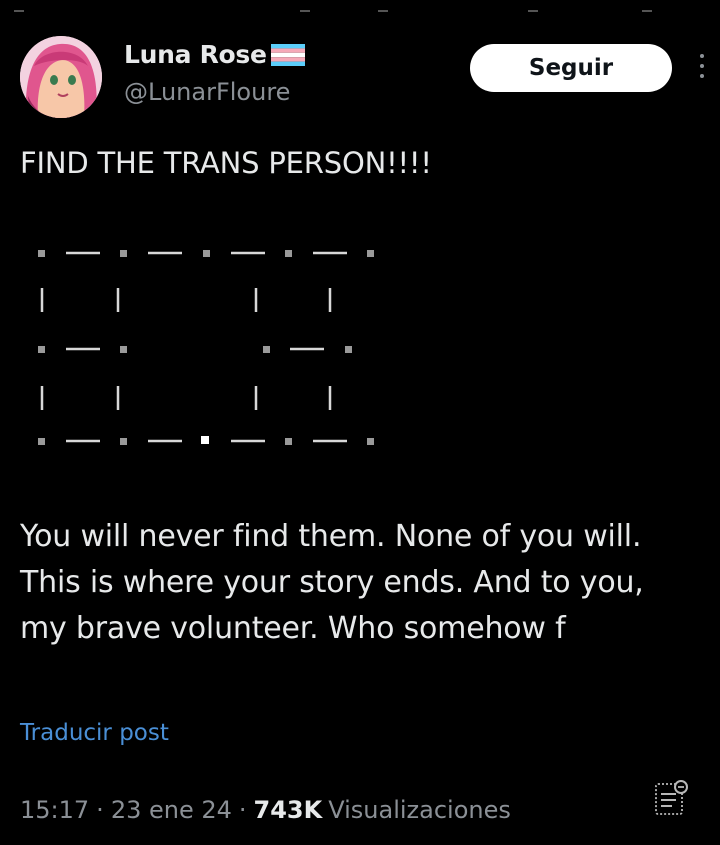 Image resolution: width=720 pixels, height=845 pixels. What do you see at coordinates (702, 69) in the screenshot?
I see `more-options-icon` at bounding box center [702, 69].